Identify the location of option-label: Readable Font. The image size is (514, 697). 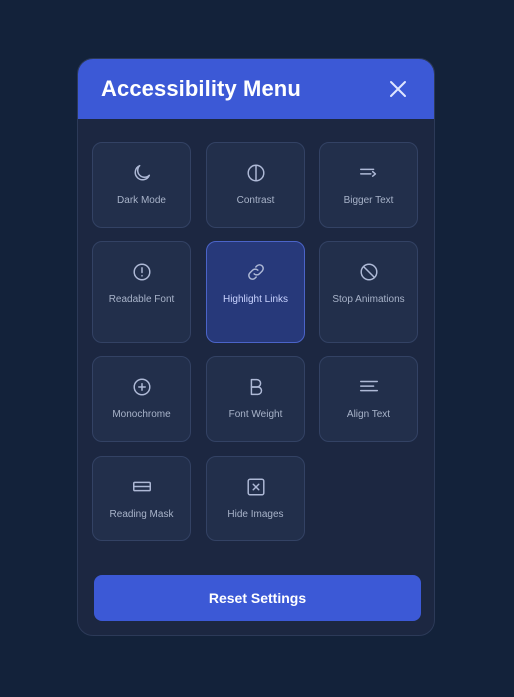
(141, 299).